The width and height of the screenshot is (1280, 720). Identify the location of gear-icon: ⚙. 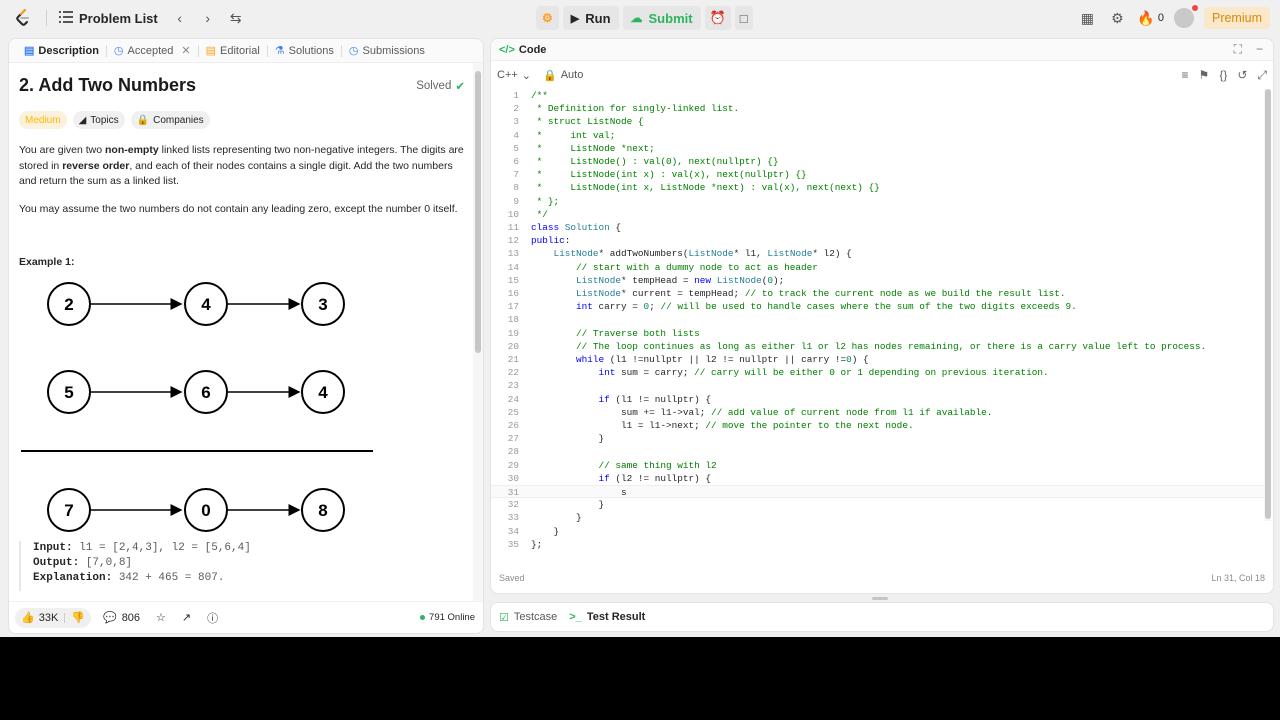
(1117, 18).